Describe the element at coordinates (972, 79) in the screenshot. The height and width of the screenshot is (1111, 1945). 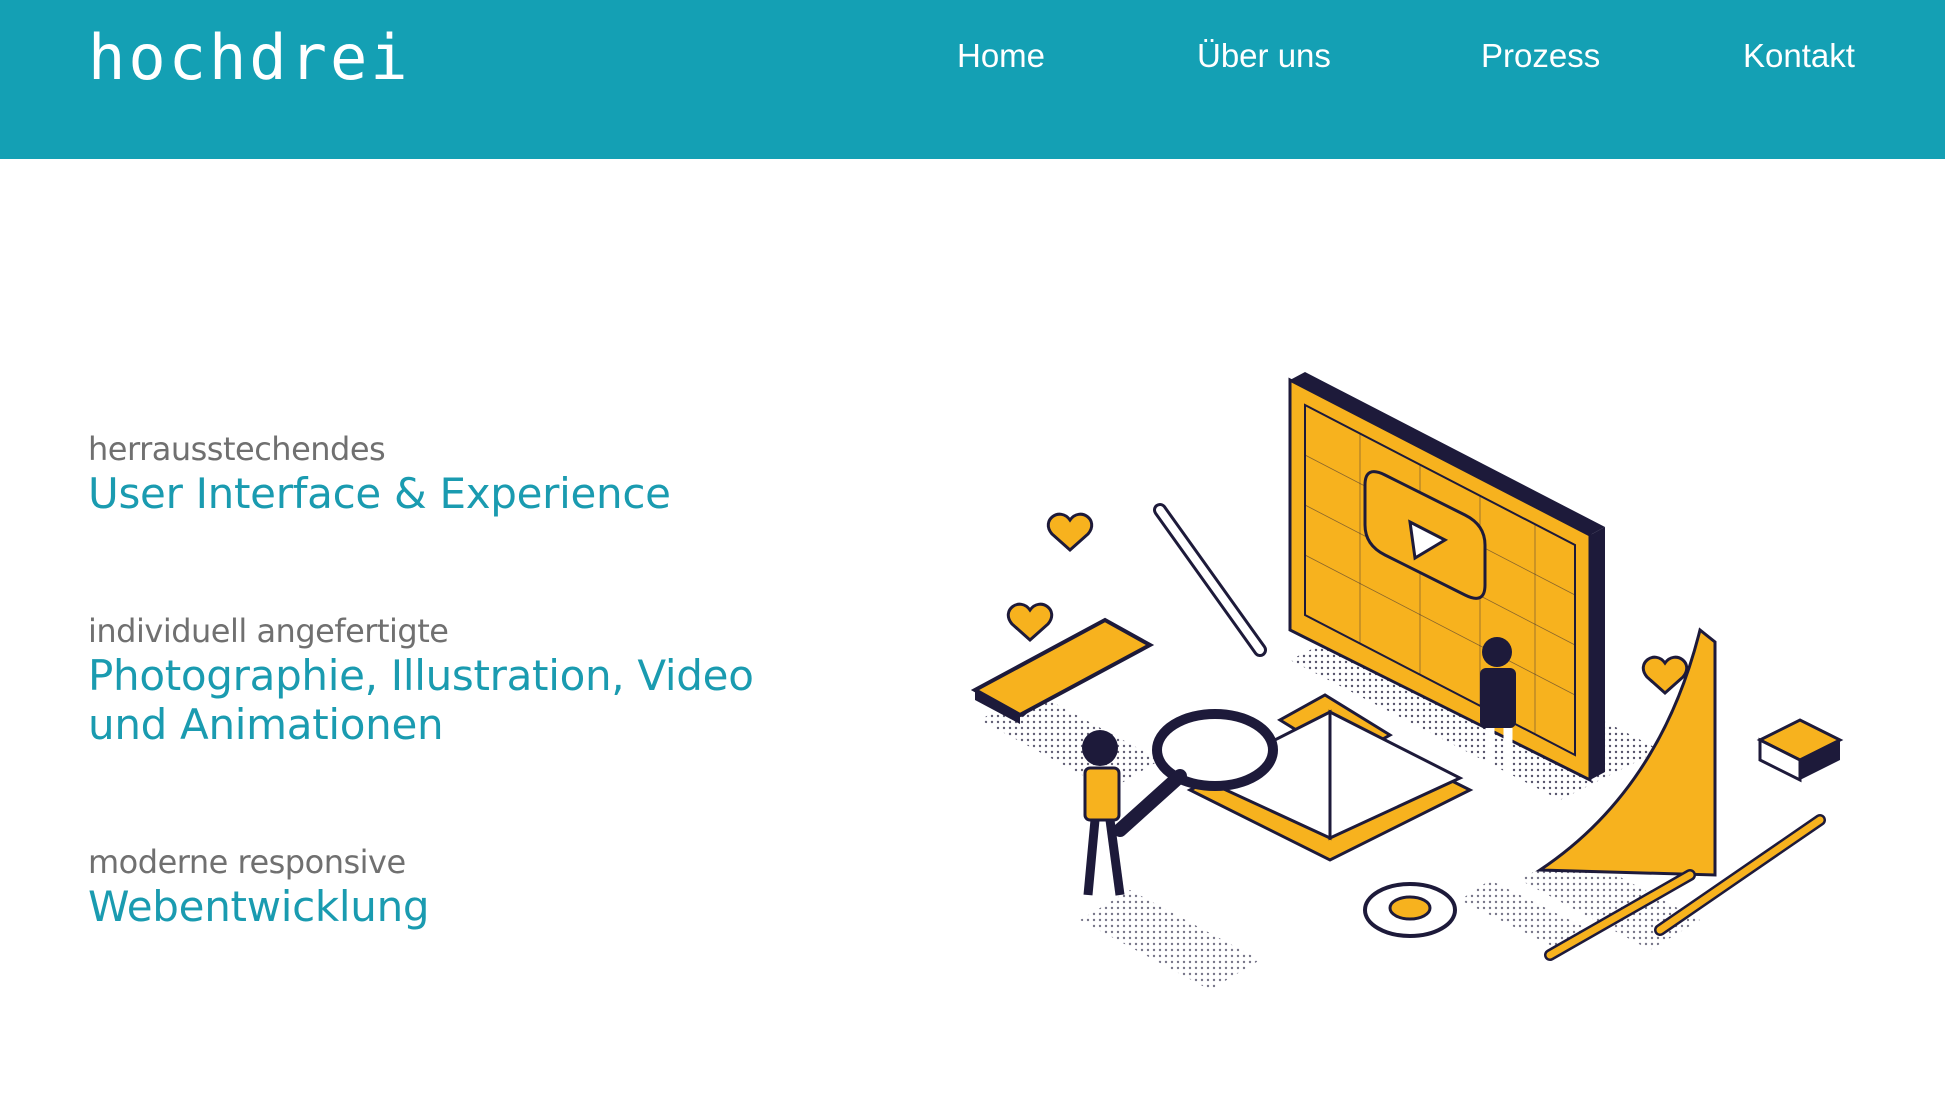
I see `top-header: hochdrei Home Über uns Prozess Kontakt` at that location.